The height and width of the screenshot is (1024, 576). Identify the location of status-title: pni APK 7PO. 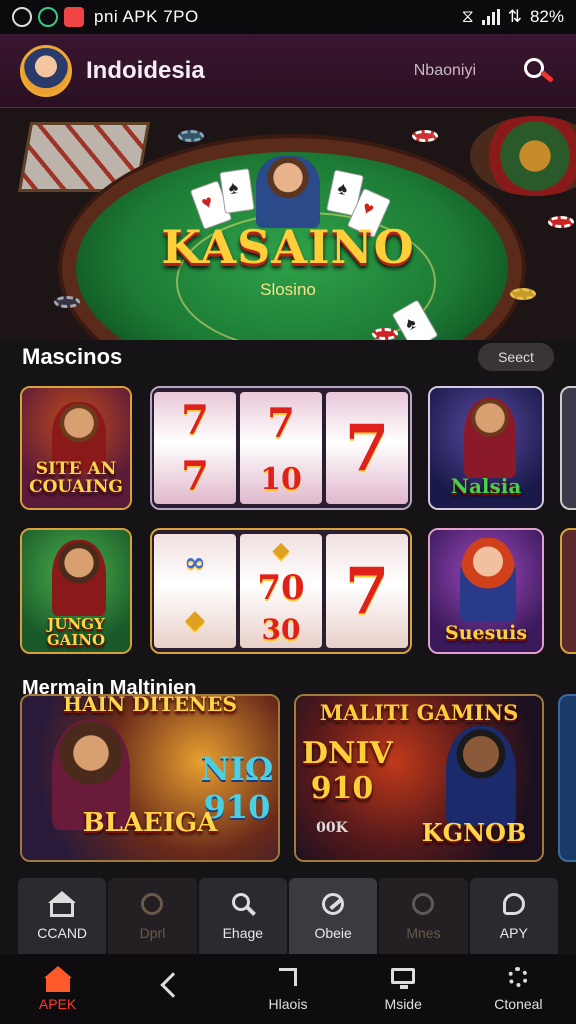
(146, 16).